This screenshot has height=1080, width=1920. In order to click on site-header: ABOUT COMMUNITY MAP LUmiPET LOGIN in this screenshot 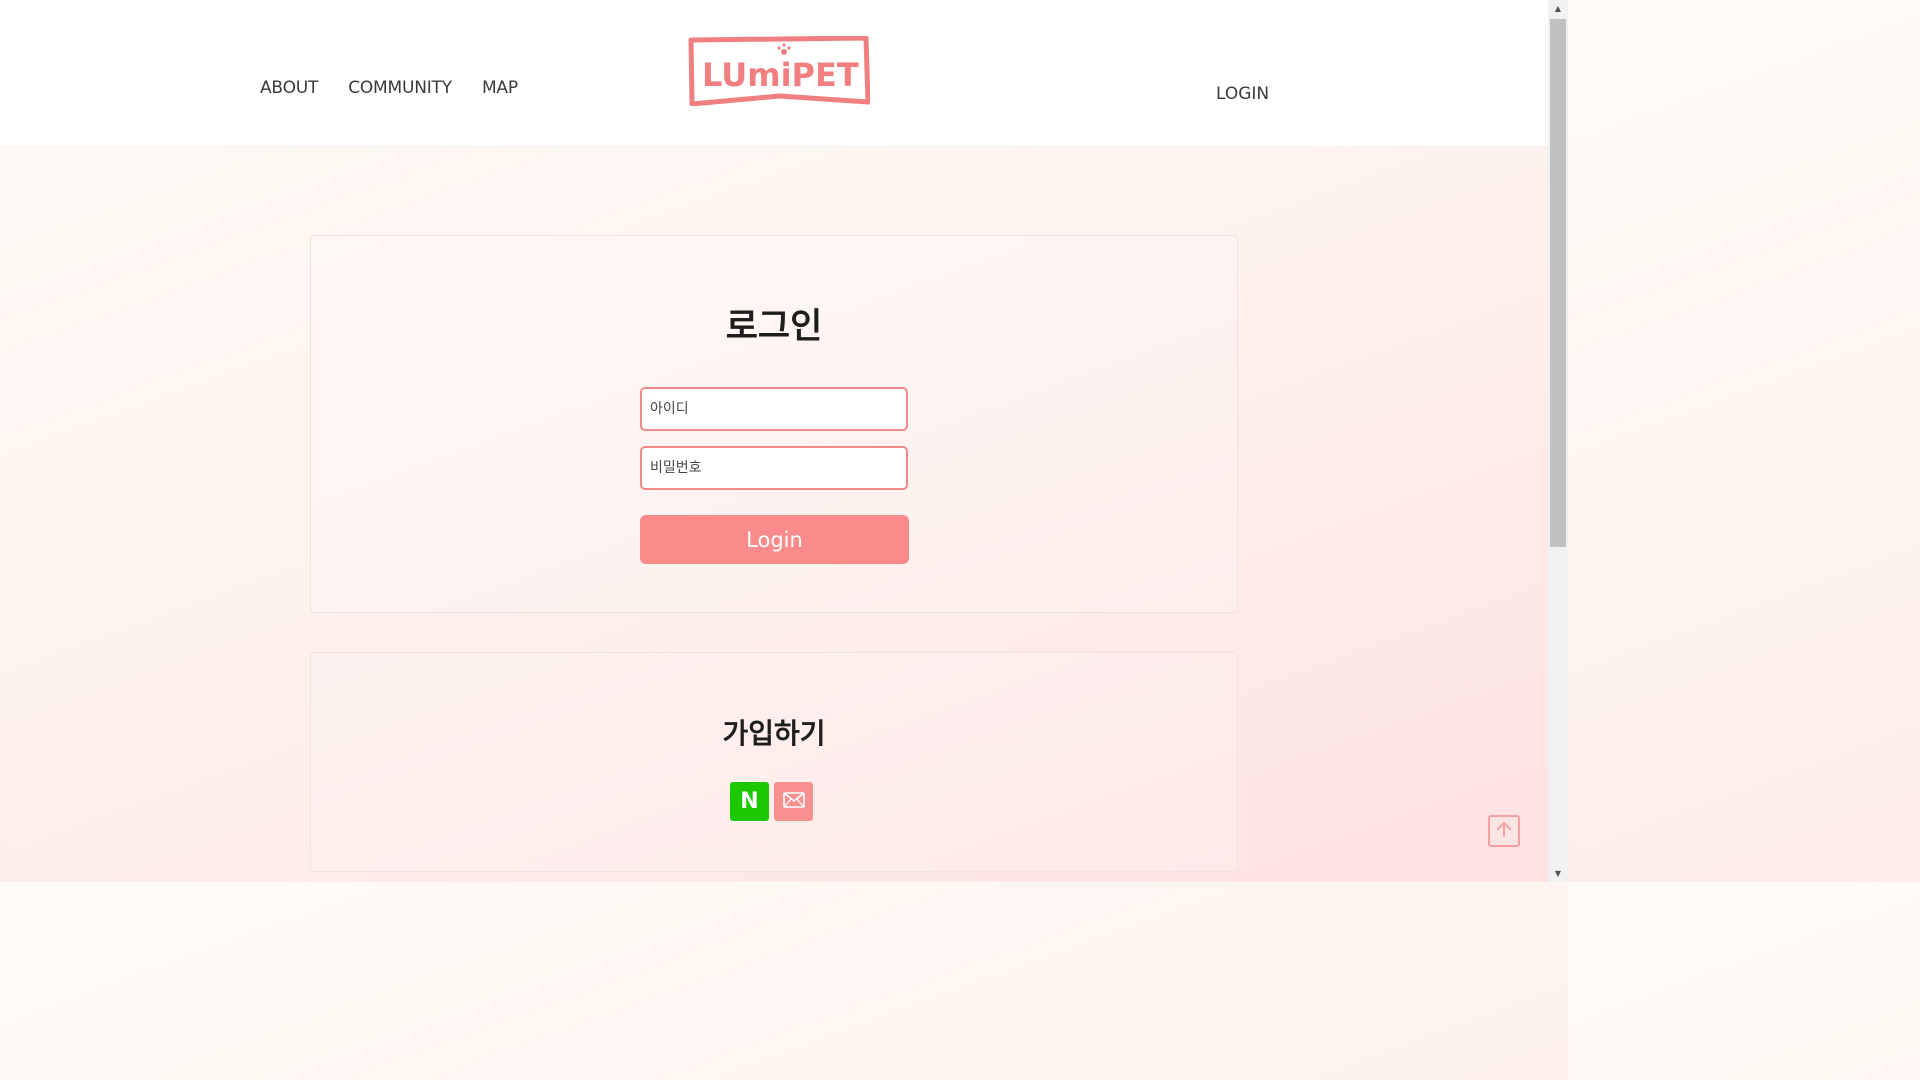, I will do `click(774, 73)`.